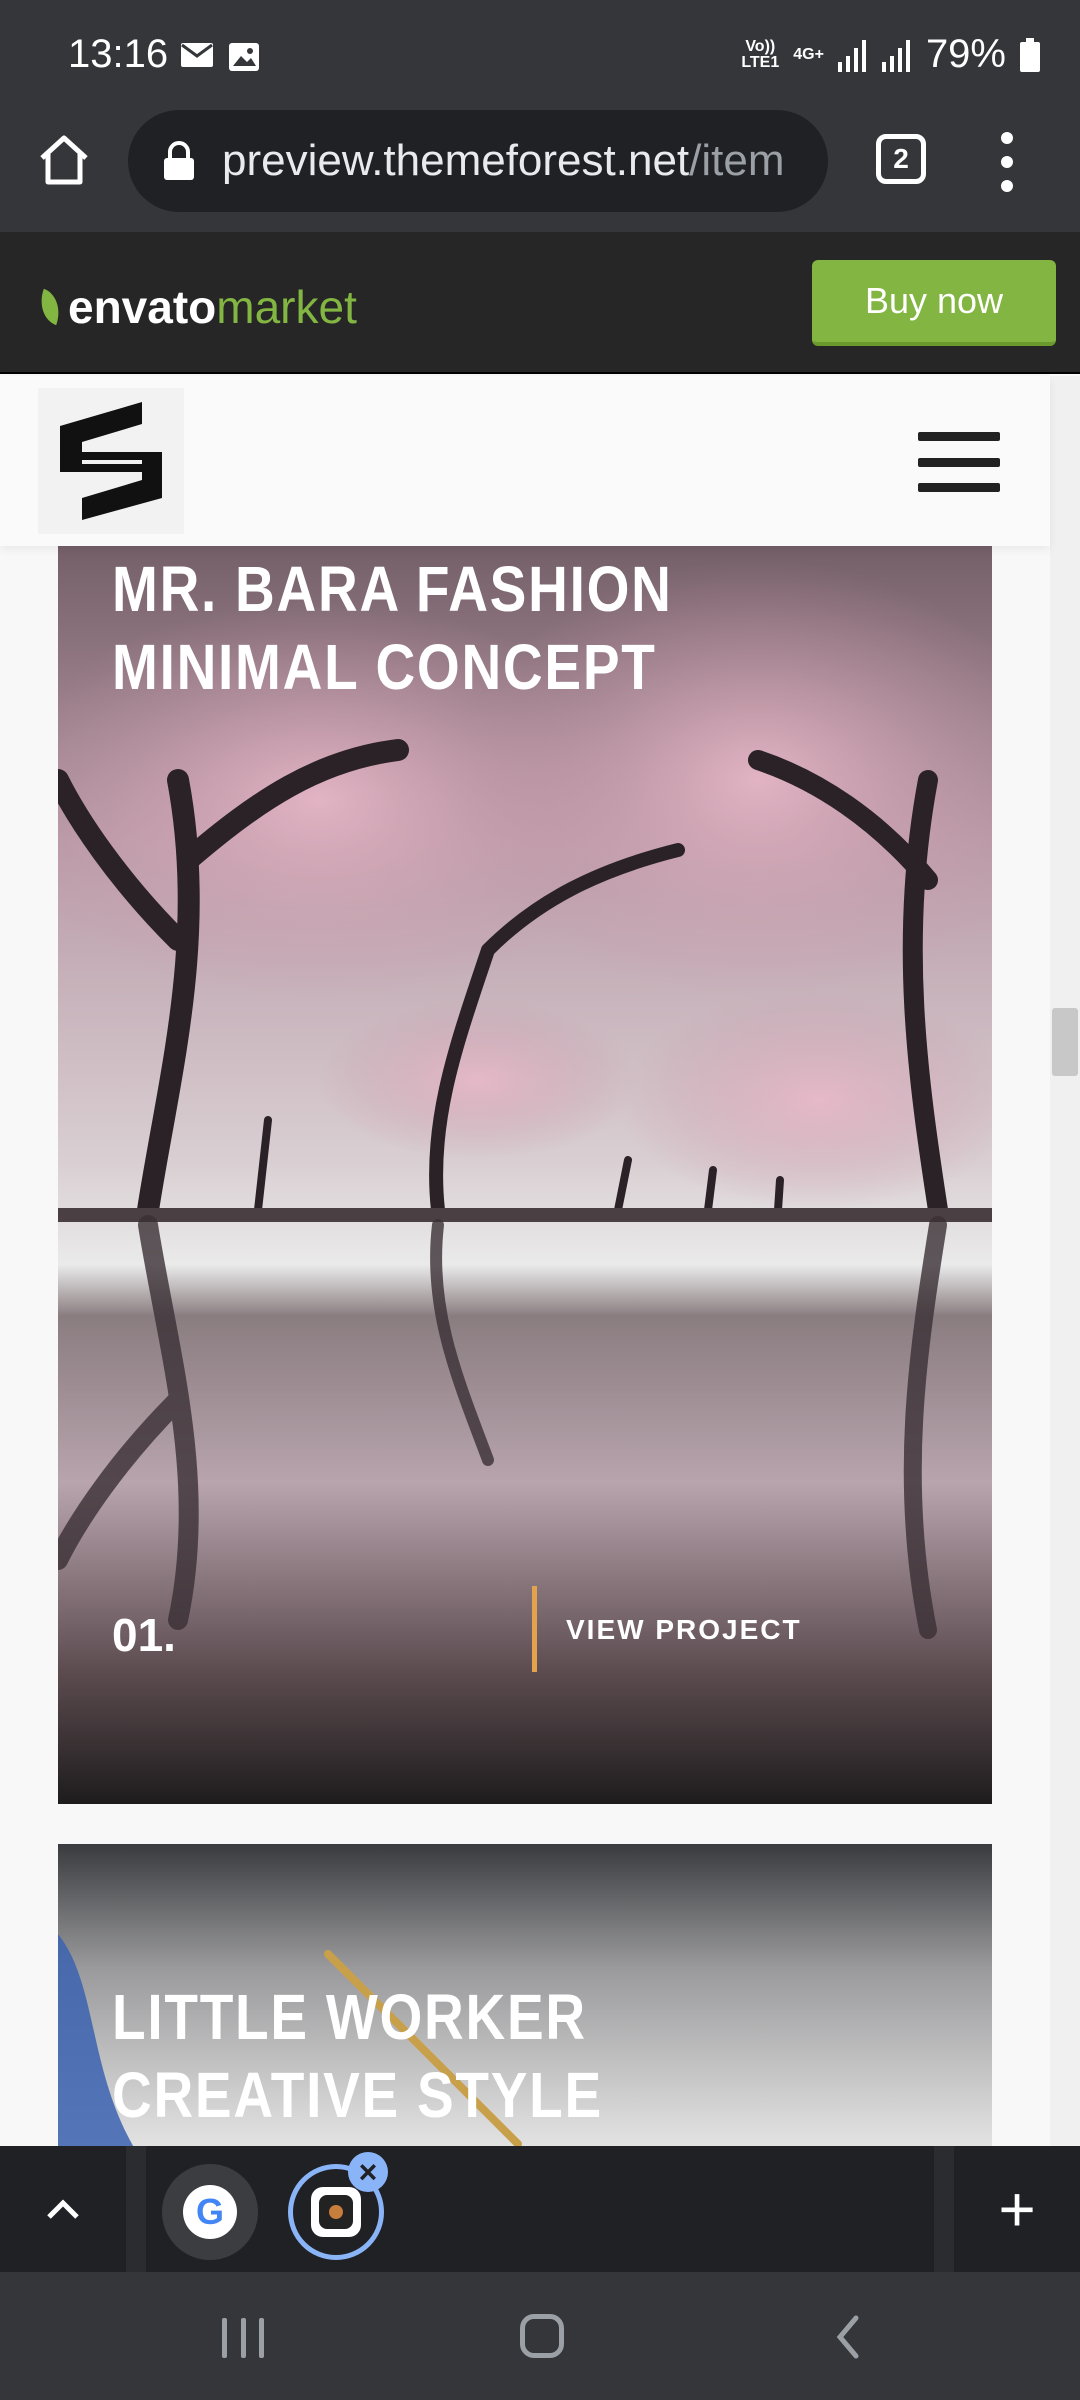 This screenshot has width=1080, height=2400. What do you see at coordinates (144, 1635) in the screenshot?
I see `project-number: 01.` at bounding box center [144, 1635].